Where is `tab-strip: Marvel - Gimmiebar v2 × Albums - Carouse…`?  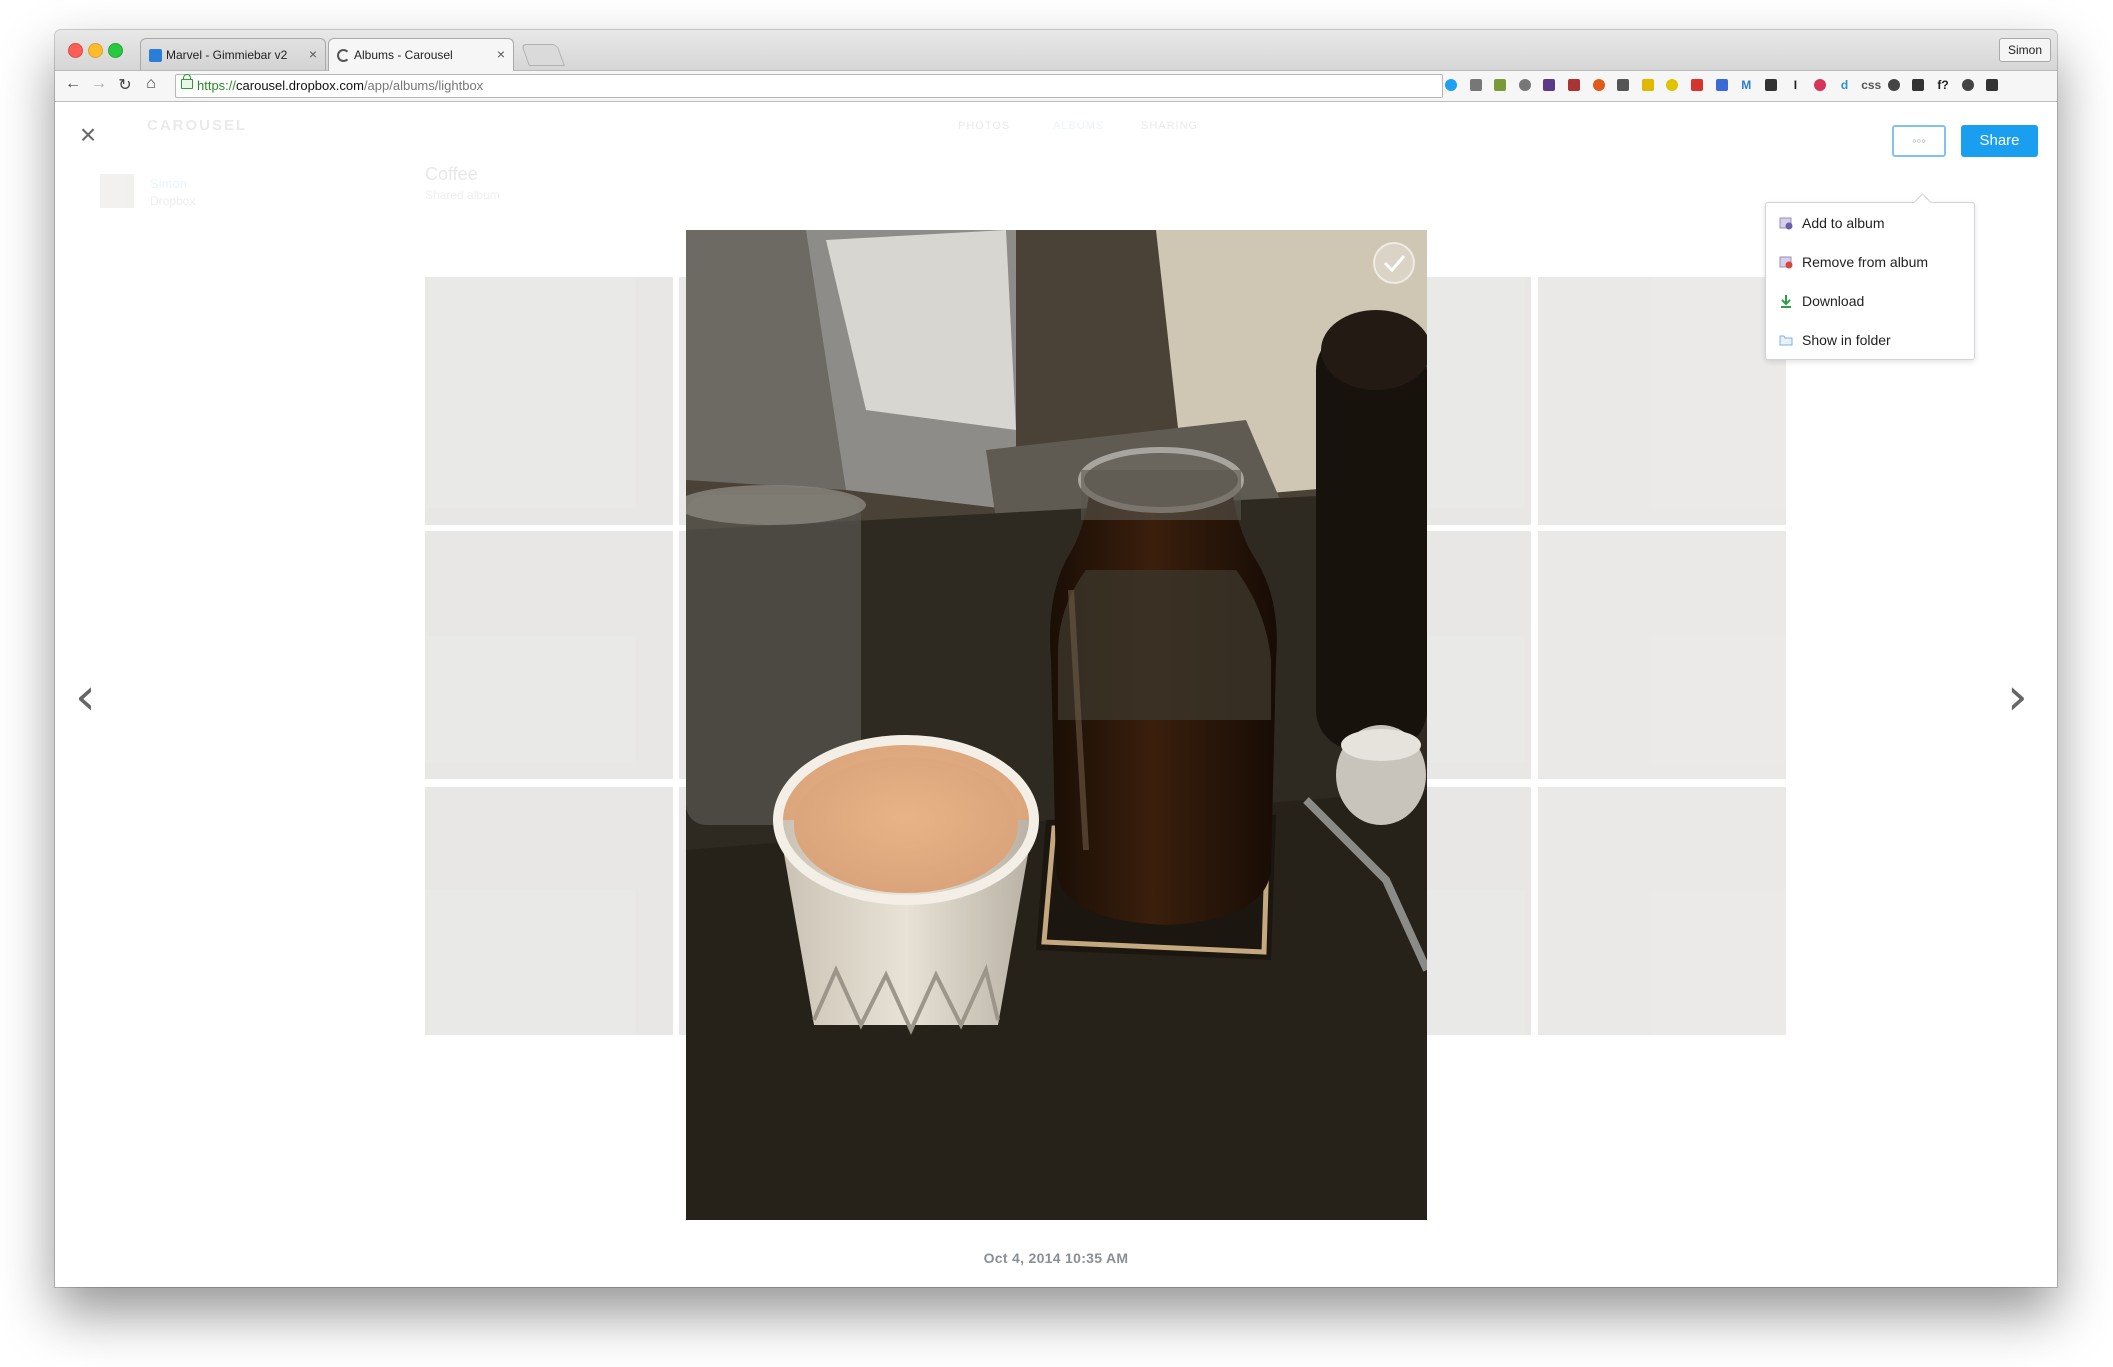
tab-strip: Marvel - Gimmiebar v2 × Albums - Carouse… is located at coordinates (1056, 50).